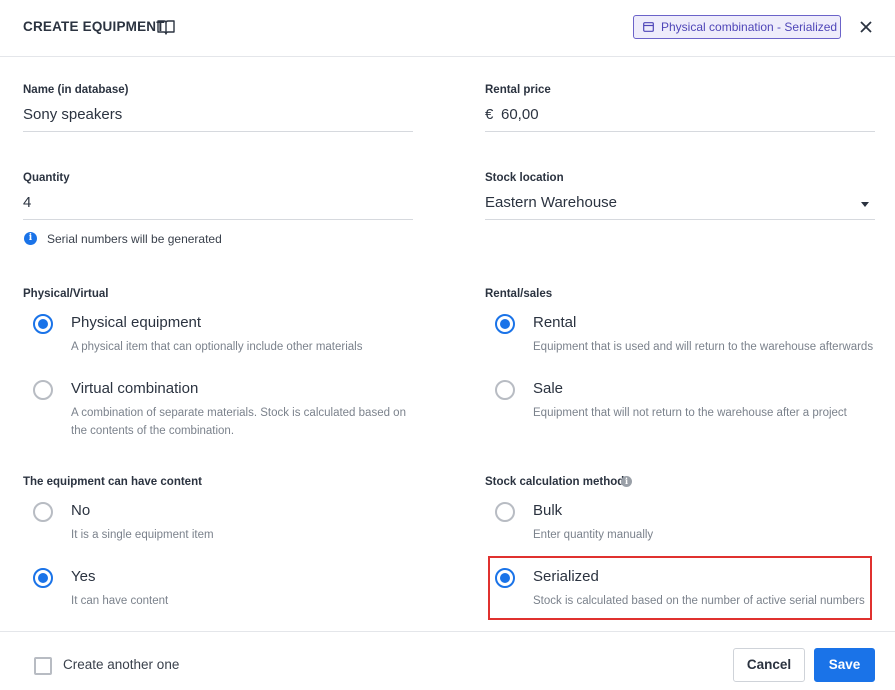 This screenshot has height=690, width=895. Describe the element at coordinates (218, 110) in the screenshot. I see `name-input: Sony speakers` at that location.